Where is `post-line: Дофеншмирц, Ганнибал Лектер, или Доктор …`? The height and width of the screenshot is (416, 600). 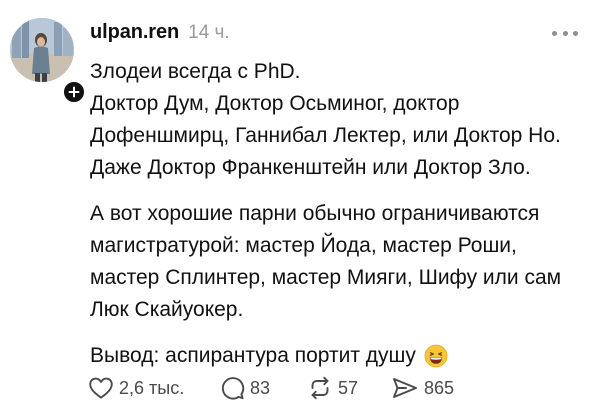 post-line: Дофеншмирц, Ганнибал Лектер, или Доктор … is located at coordinates (325, 135).